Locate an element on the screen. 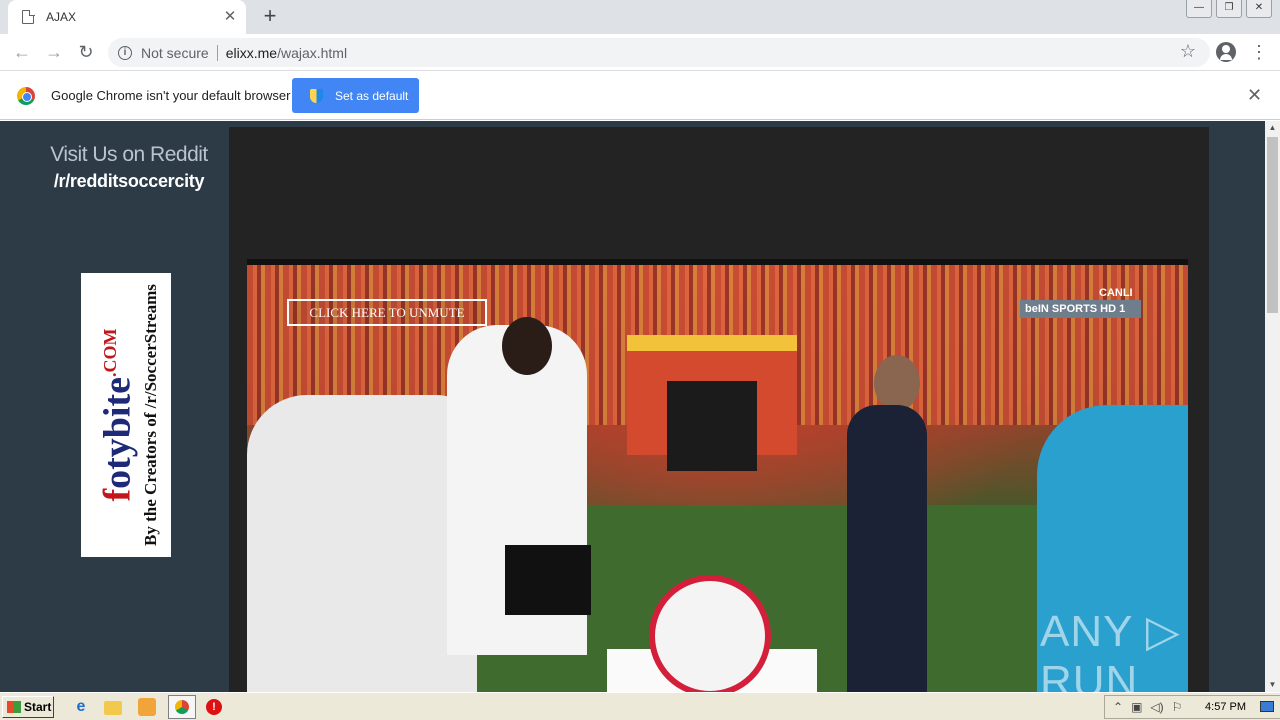  stop-icon: ! is located at coordinates (214, 707).